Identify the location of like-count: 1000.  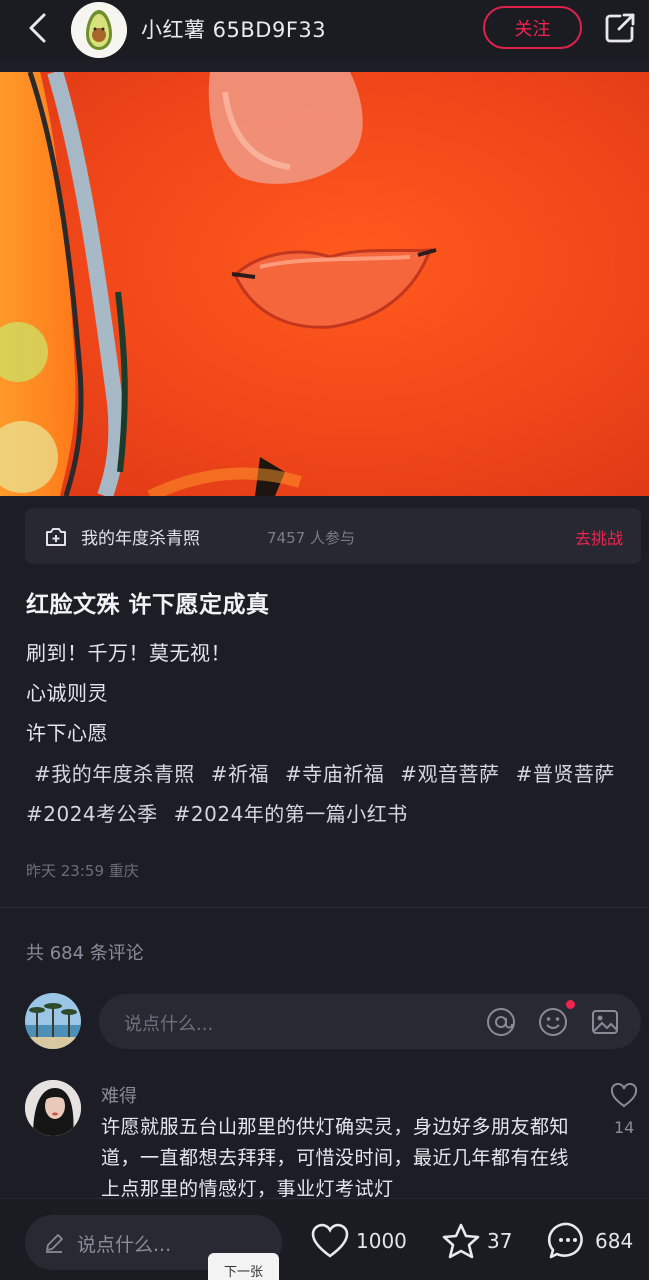
(381, 1241).